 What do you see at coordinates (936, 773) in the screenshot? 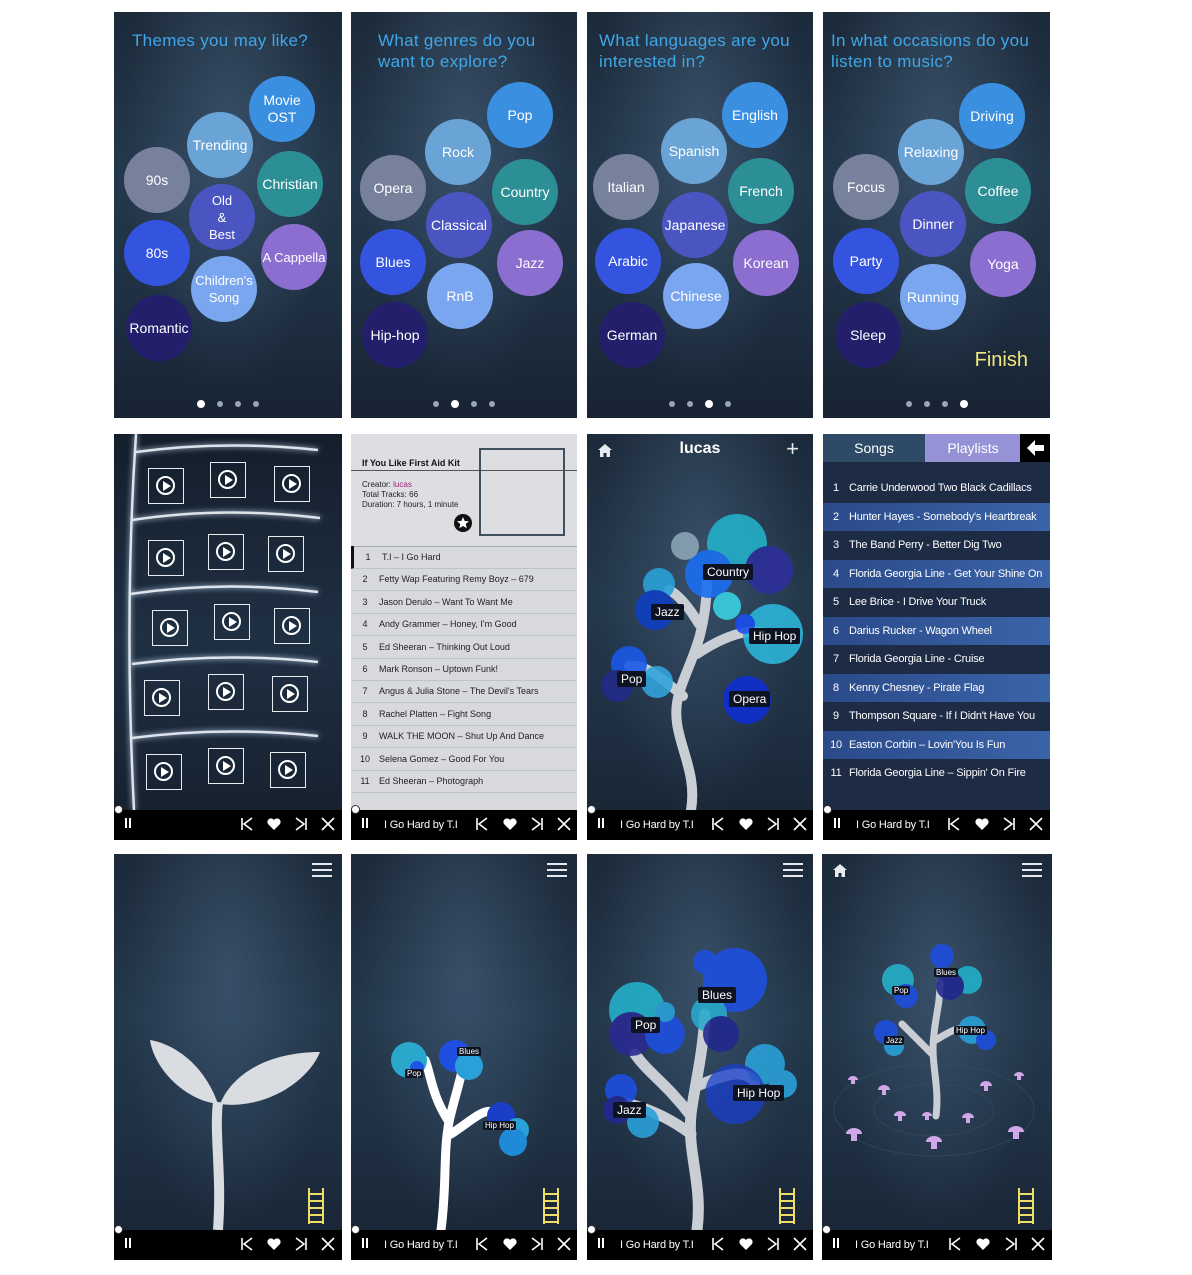
I see `song-row: 11 Florida Georgia Line – Sippin' On Fire` at bounding box center [936, 773].